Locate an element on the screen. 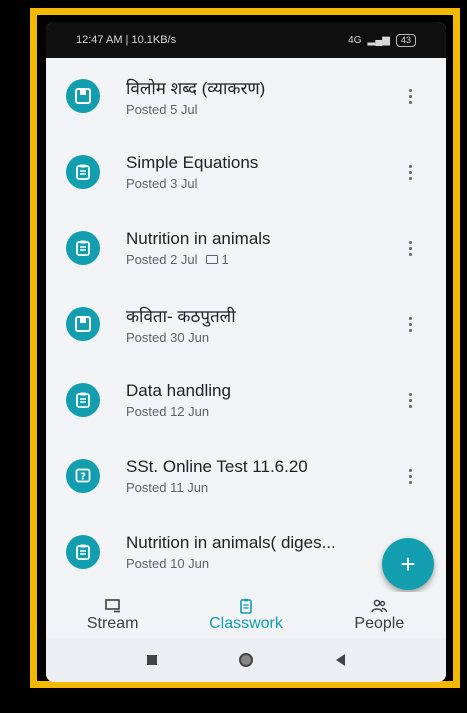 The width and height of the screenshot is (467, 713). question-icon: ? is located at coordinates (83, 476).